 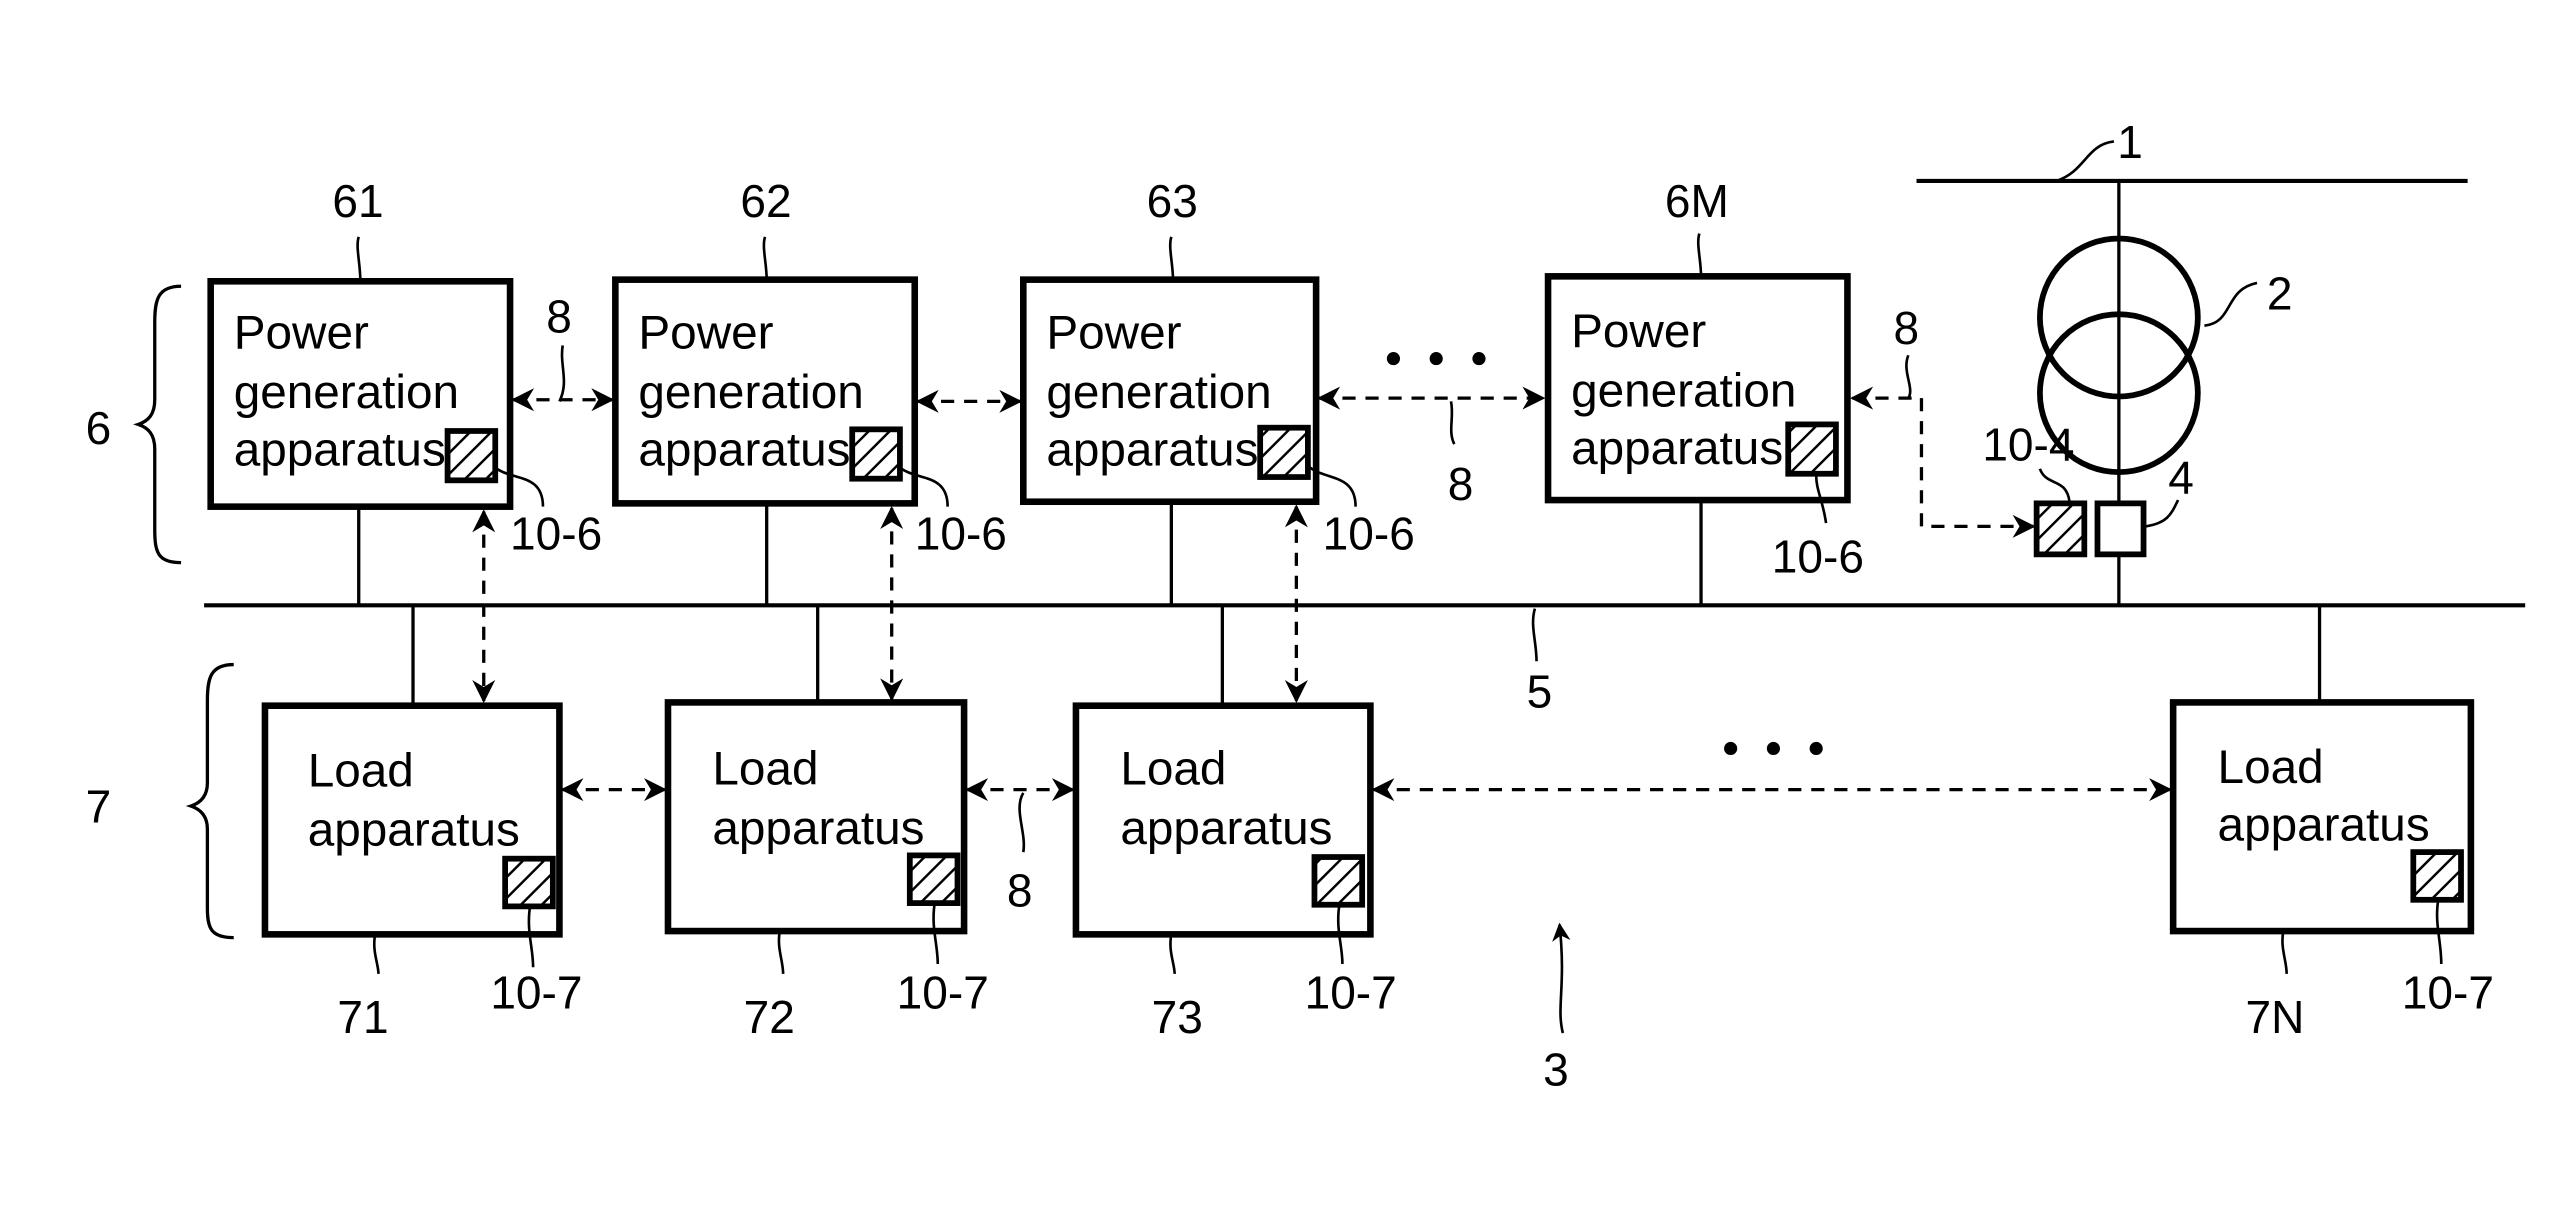 What do you see at coordinates (1152, 450) in the screenshot?
I see `gen-63-line3: apparatus` at bounding box center [1152, 450].